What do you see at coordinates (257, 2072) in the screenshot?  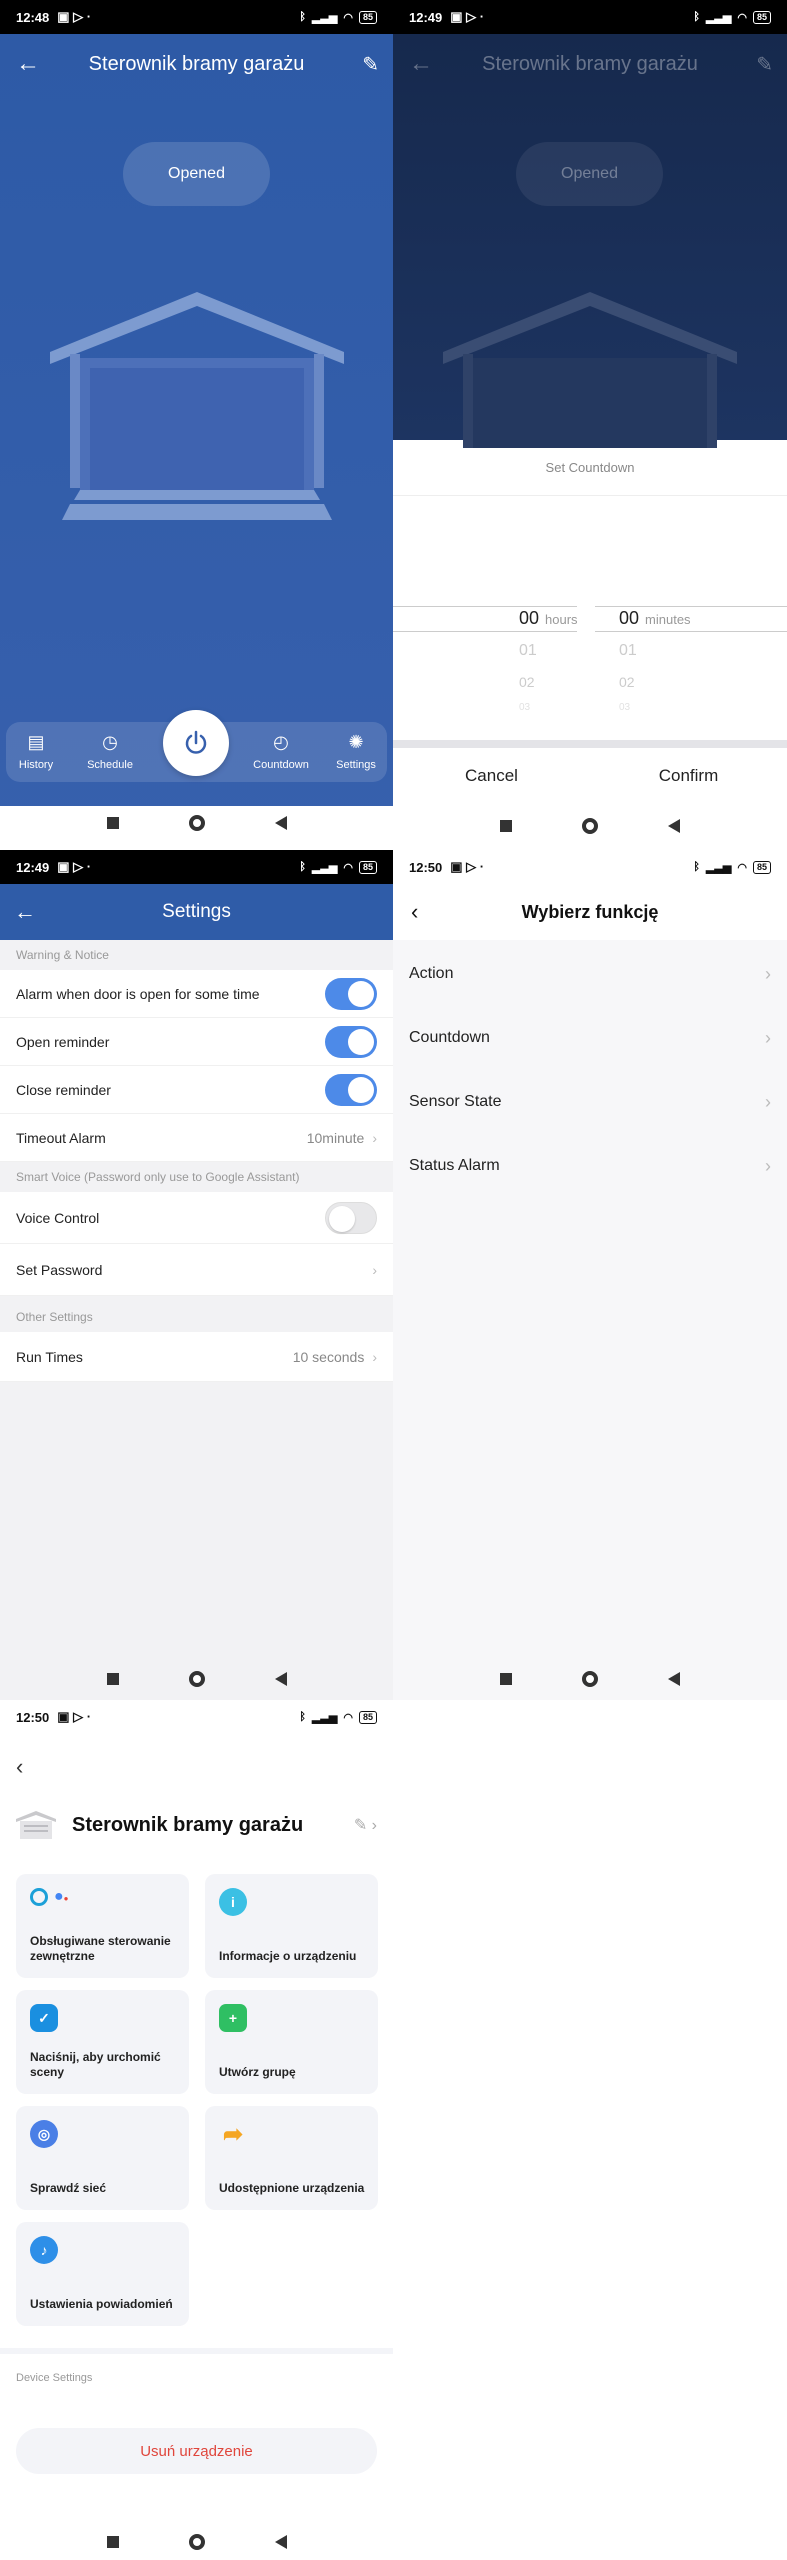 I see `card-label: Utwórz grupę` at bounding box center [257, 2072].